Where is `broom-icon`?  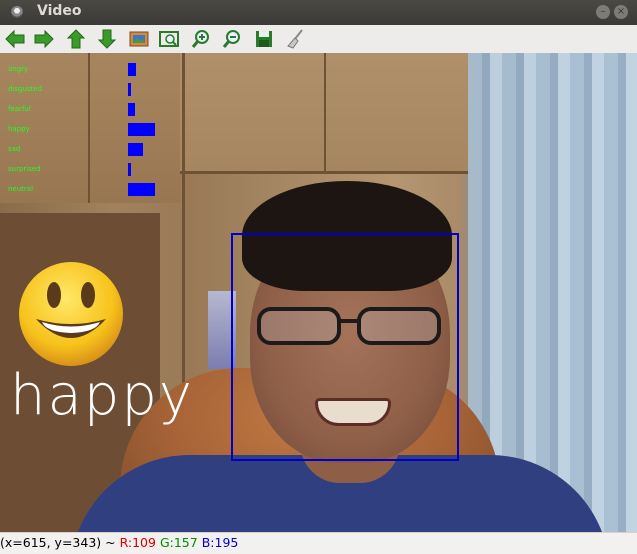 broom-icon is located at coordinates (295, 39).